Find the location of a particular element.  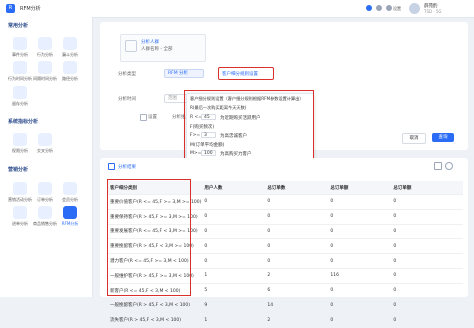

m-threshold-input: 100 is located at coordinates (208, 153).